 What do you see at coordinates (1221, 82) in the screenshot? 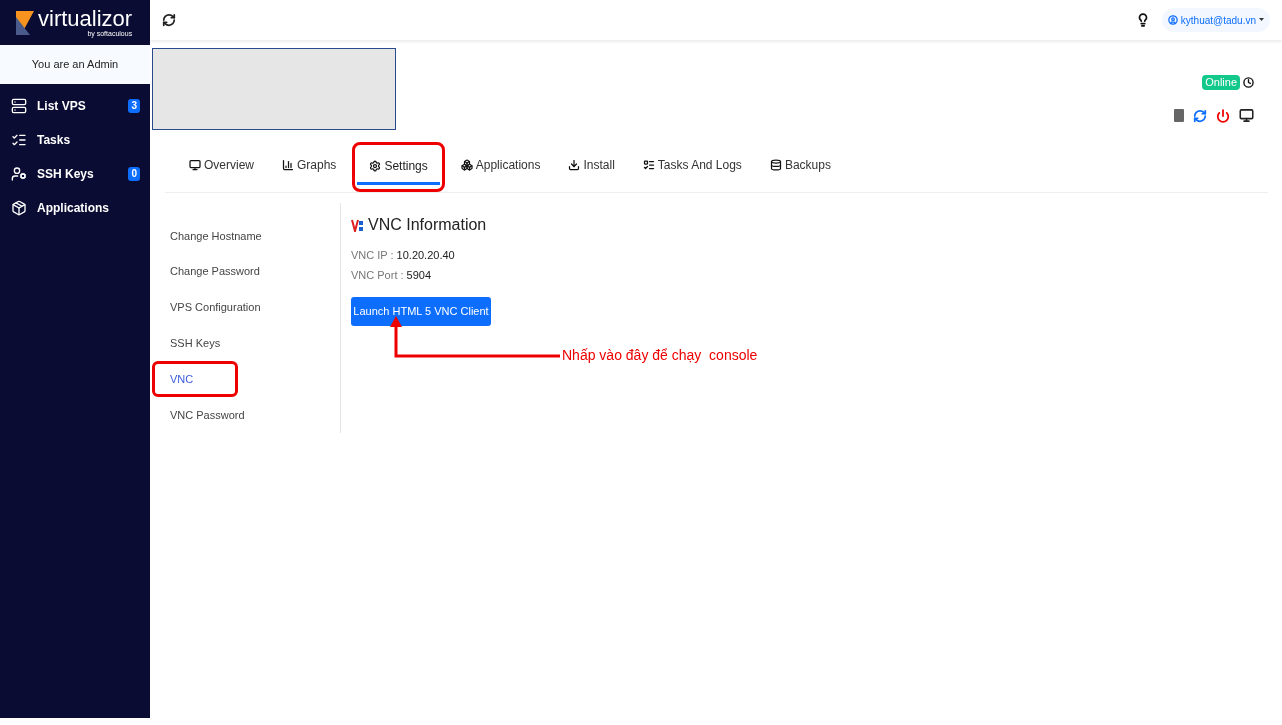
I see `status-badge: Online` at bounding box center [1221, 82].